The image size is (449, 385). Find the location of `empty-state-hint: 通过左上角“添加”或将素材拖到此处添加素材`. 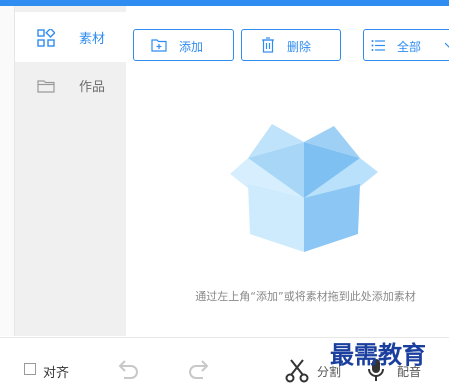

empty-state-hint: 通过左上角“添加”或将素材拖到此处添加素材 is located at coordinates (305, 296).